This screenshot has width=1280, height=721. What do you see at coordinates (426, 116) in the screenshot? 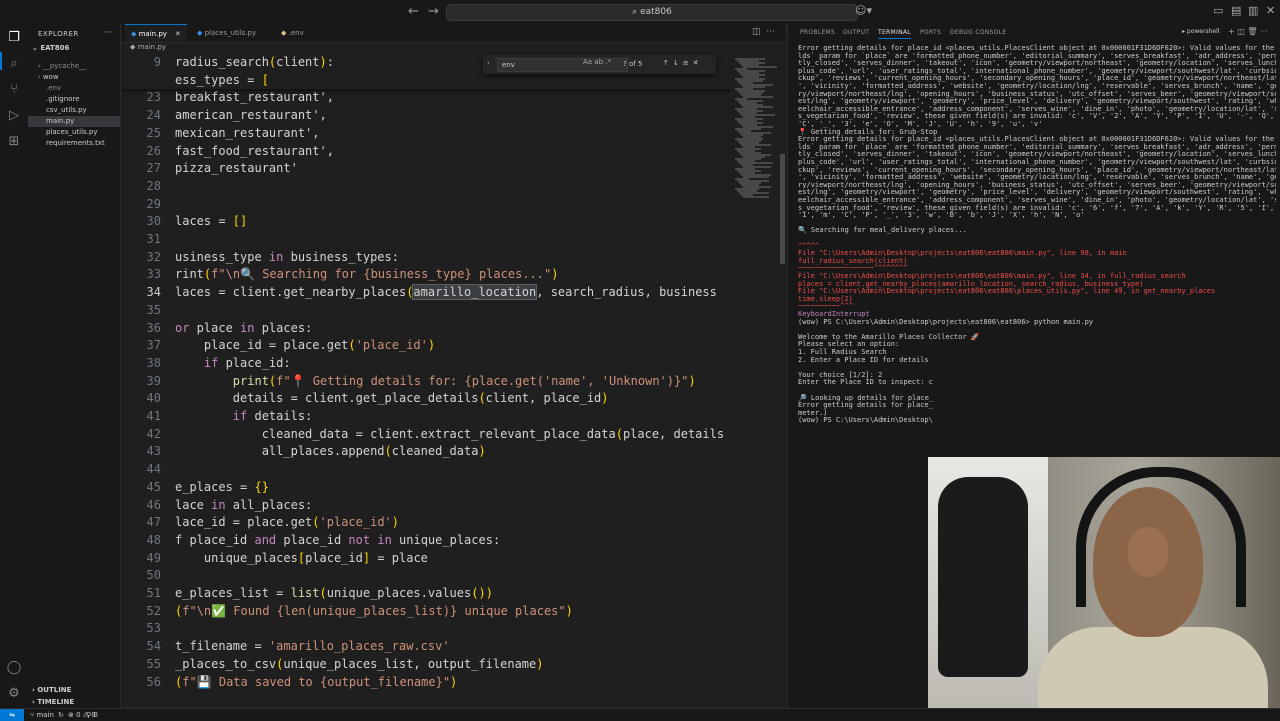
I see `code-line: 24 american_restaurant',` at bounding box center [426, 116].